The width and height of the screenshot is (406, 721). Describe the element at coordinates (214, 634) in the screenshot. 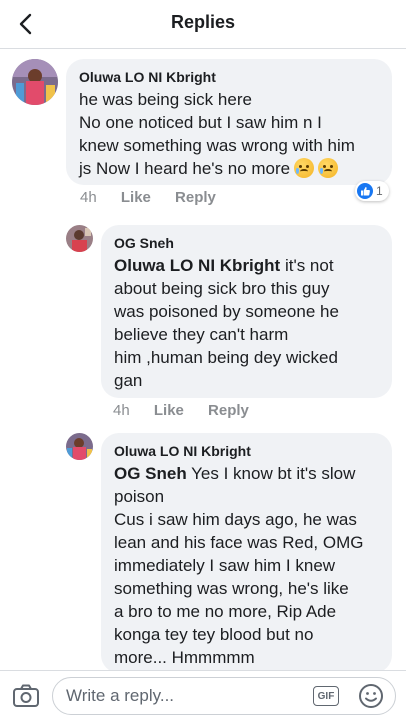

I see `comment-line: konga tey tey blood but no` at that location.